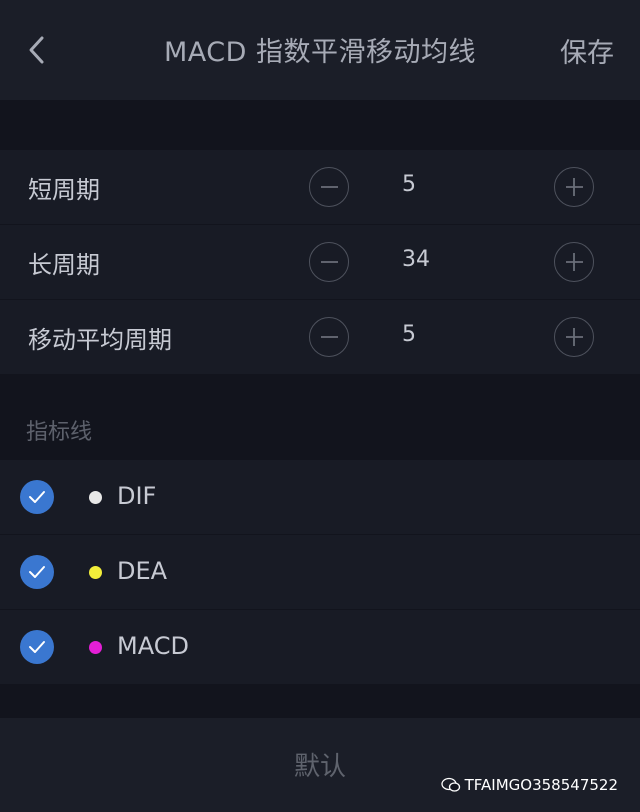 The image size is (640, 812). What do you see at coordinates (100, 340) in the screenshot?
I see `param-label: 移动平均周期` at bounding box center [100, 340].